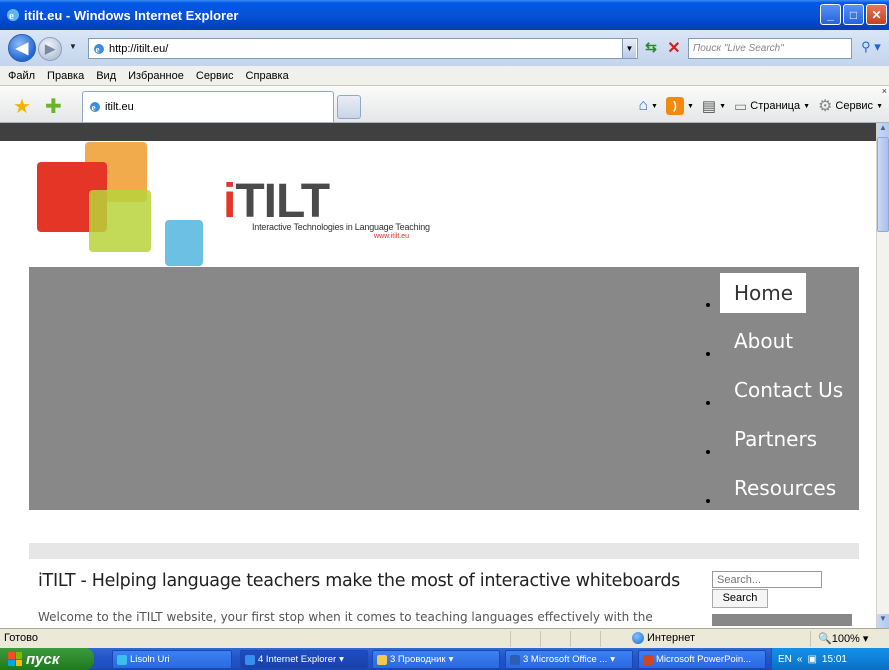 This screenshot has width=889, height=670. What do you see at coordinates (208, 106) in the screenshot?
I see `tab-itilt: e itilt.eu` at bounding box center [208, 106].